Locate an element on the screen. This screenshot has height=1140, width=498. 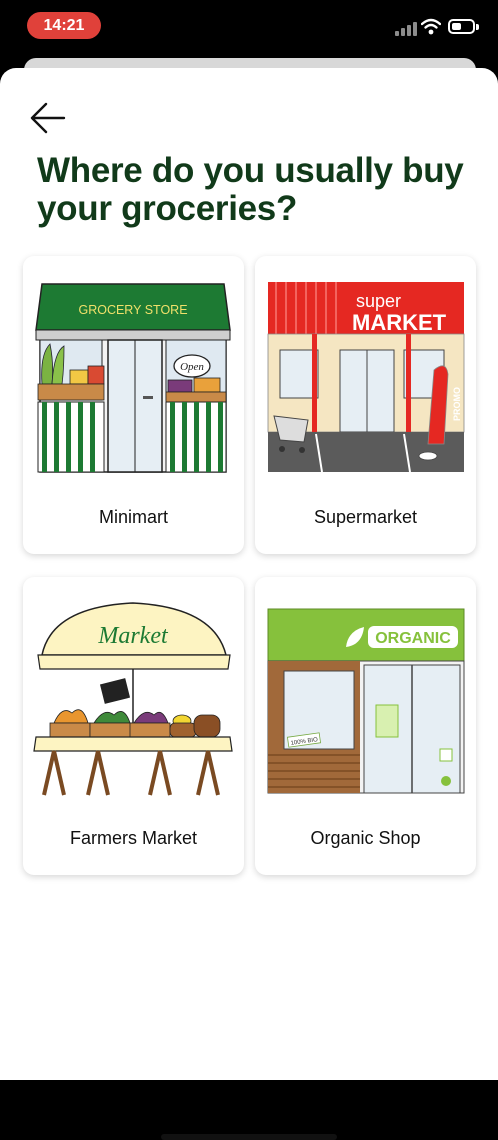
organic-sign: ORGANIC is located at coordinates (413, 638).